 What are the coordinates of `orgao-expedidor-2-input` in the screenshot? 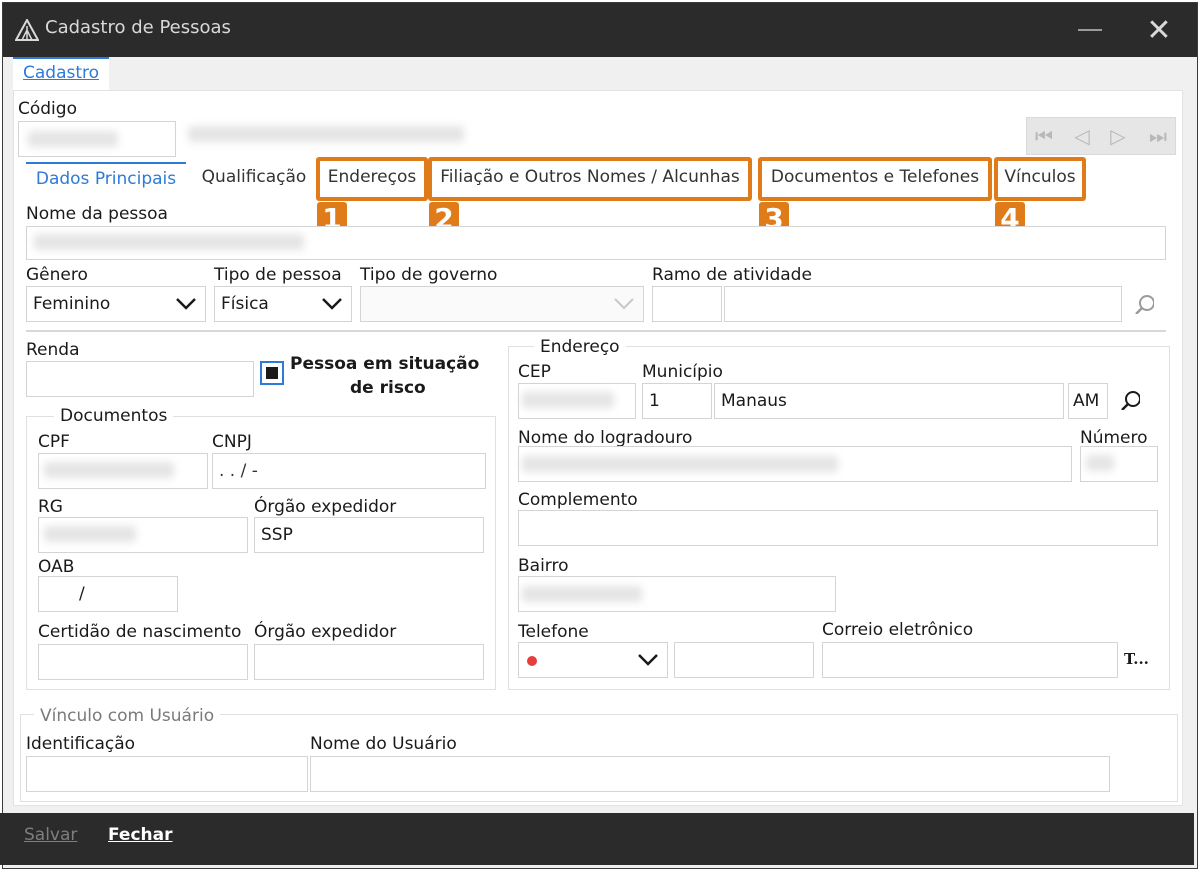 It's located at (369, 662).